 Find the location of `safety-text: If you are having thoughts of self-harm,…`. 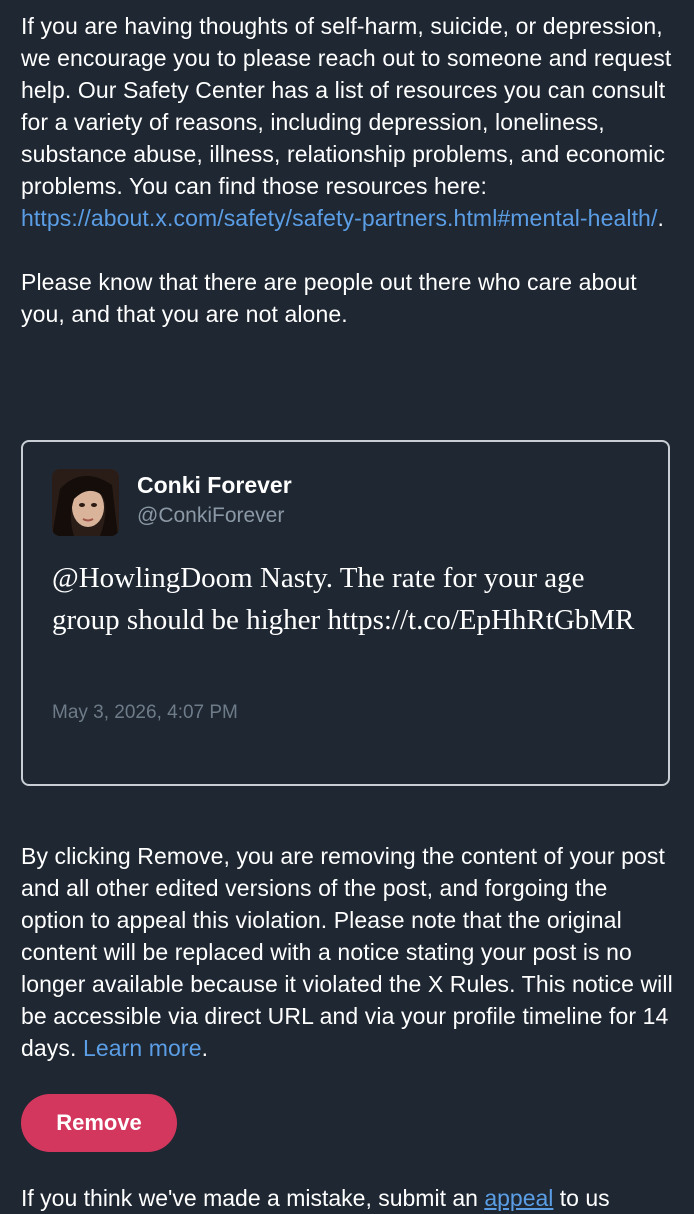

safety-text: If you are having thoughts of self-harm,… is located at coordinates (346, 106).